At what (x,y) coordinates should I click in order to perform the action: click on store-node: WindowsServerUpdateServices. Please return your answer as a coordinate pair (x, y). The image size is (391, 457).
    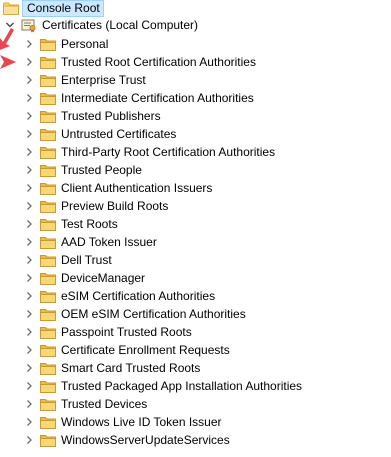
    Looking at the image, I should click on (115, 440).